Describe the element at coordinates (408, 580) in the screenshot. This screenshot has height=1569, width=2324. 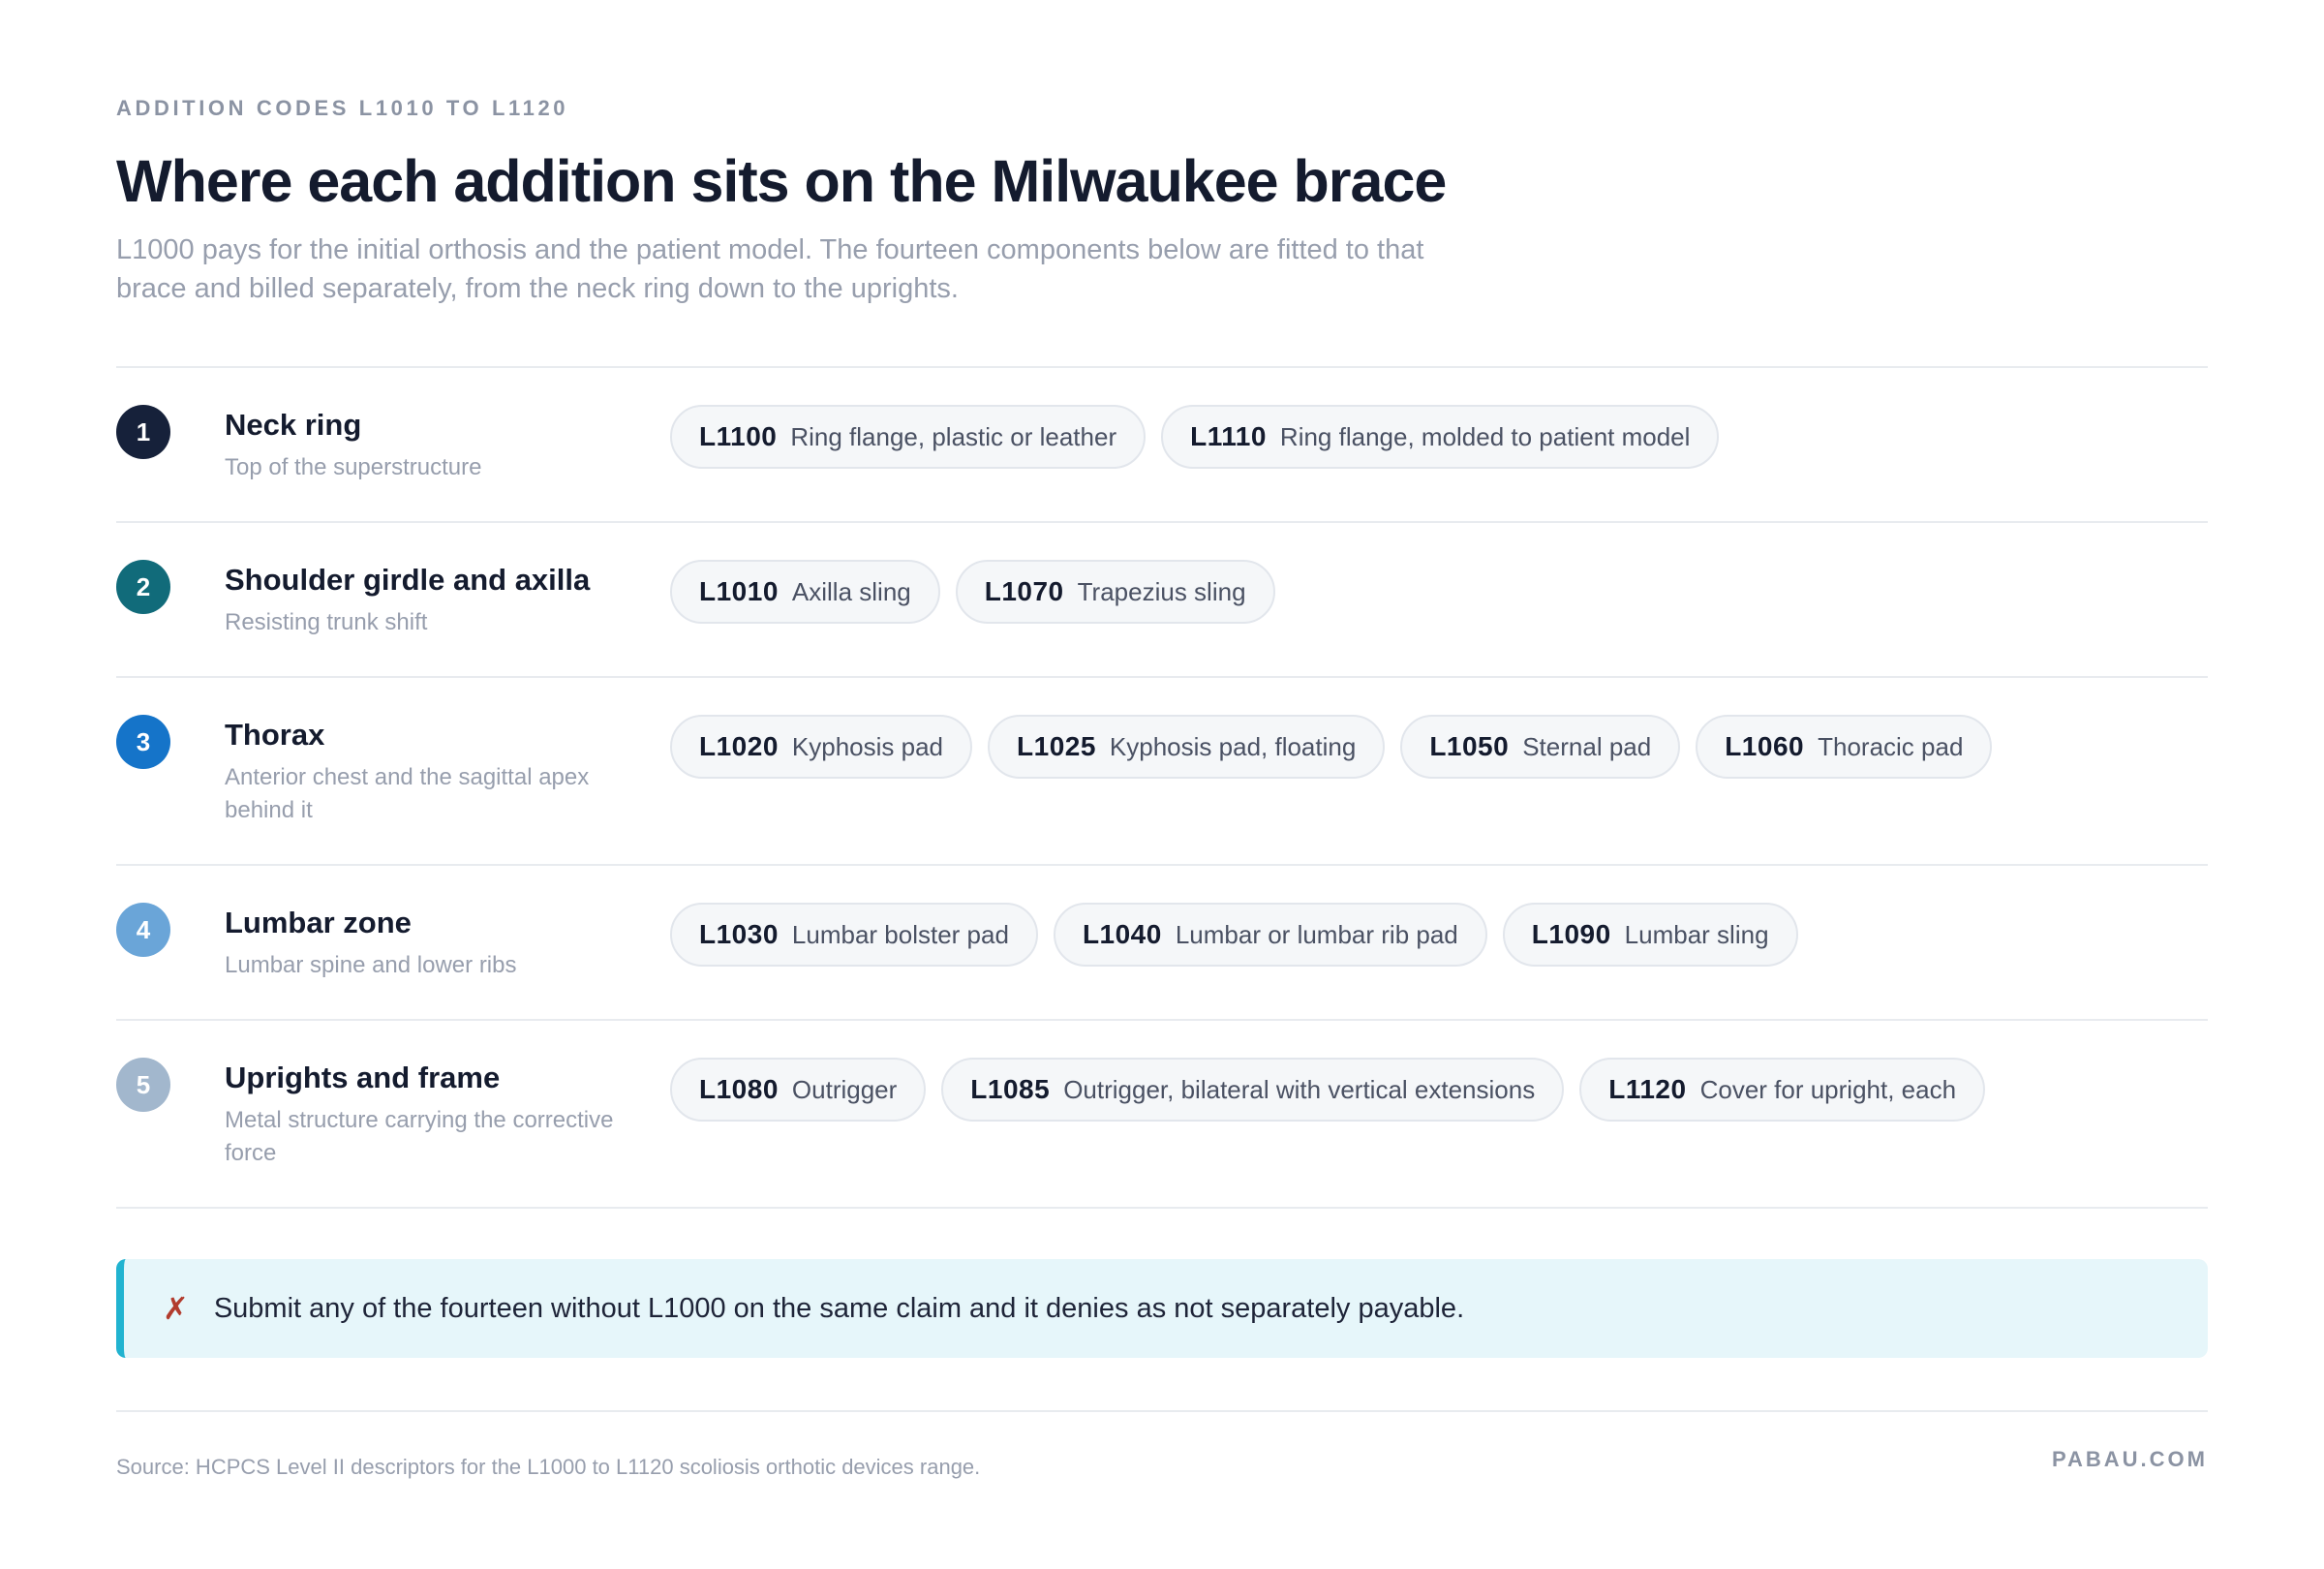
I see `zone-name: Shoulder girdle and axilla` at that location.